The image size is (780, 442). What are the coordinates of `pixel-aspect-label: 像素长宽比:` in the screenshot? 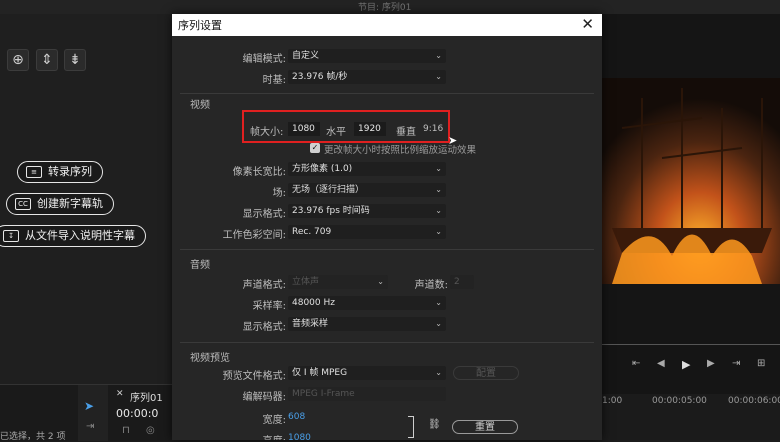 It's located at (259, 172).